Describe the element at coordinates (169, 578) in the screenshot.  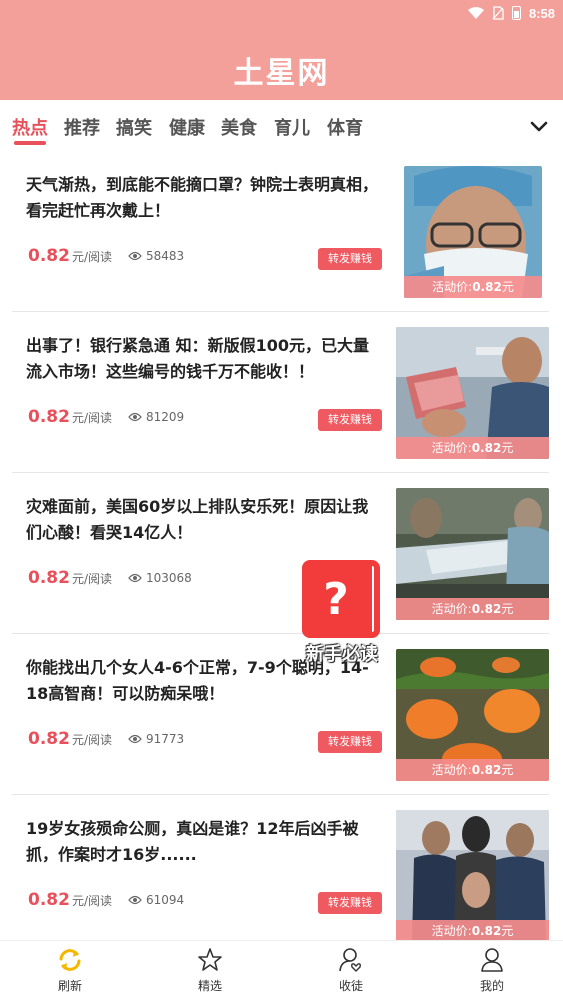
I see `article-view-count: 103068` at that location.